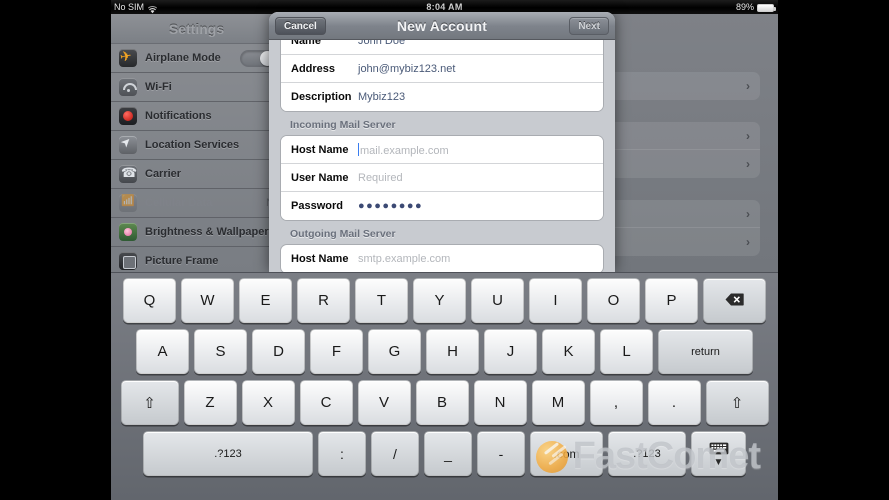 This screenshot has width=889, height=500. Describe the element at coordinates (613, 300) in the screenshot. I see `key-o: O` at that location.